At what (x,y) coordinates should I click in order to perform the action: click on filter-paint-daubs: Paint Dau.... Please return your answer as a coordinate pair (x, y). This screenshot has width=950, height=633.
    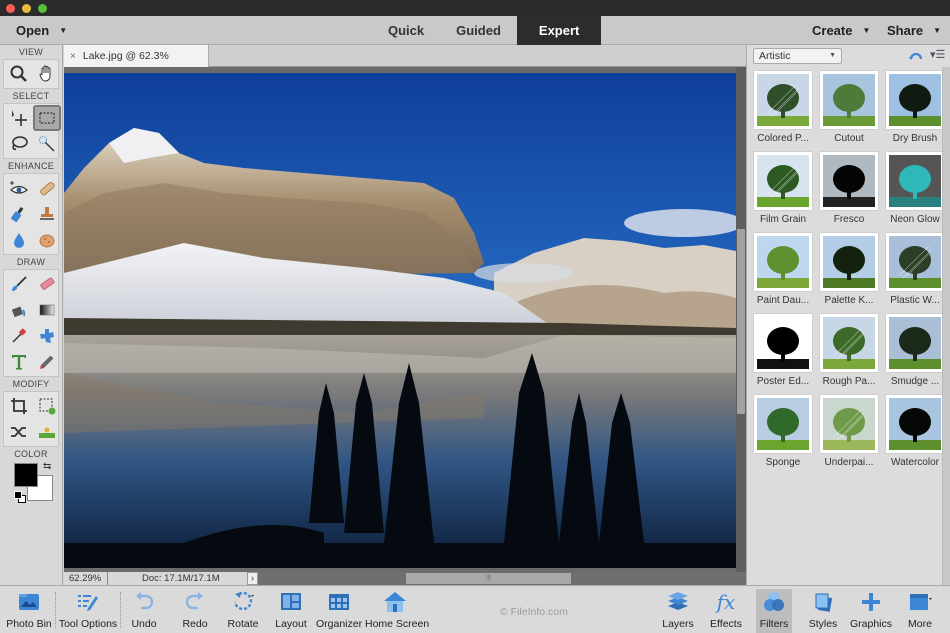
    Looking at the image, I should click on (783, 273).